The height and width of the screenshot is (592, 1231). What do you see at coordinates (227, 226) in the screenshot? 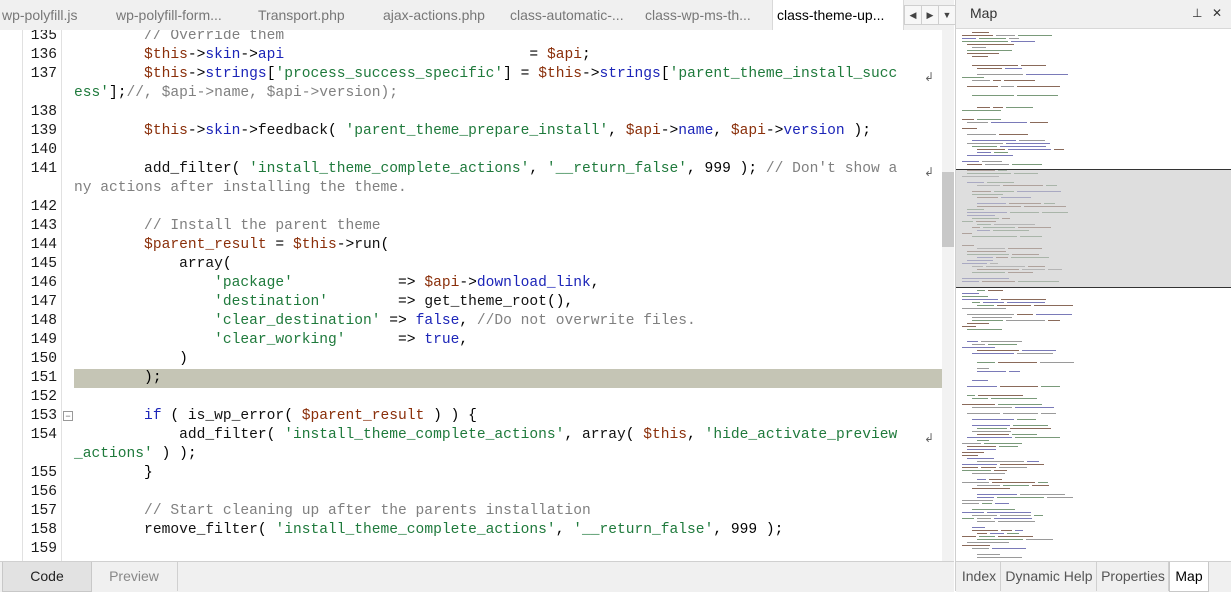
I see `code-token: // Install the parent theme` at bounding box center [227, 226].